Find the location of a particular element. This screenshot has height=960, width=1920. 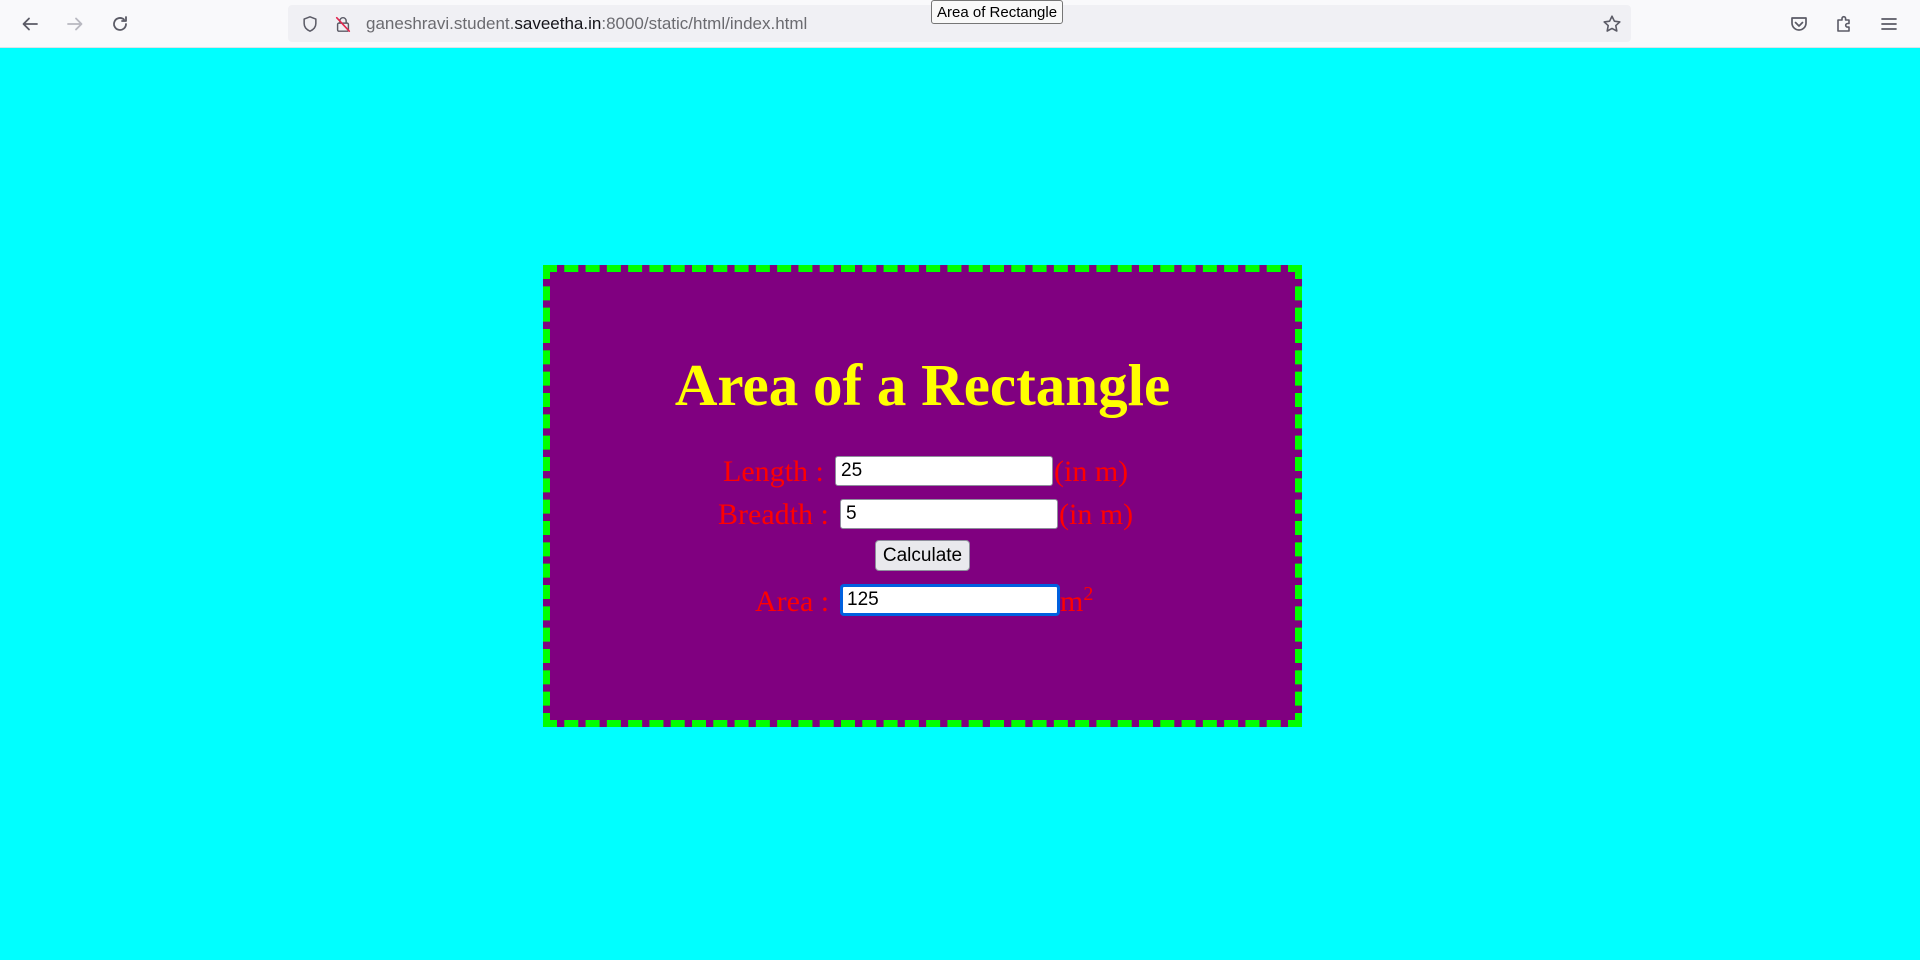

breadth-label: Breadth : is located at coordinates (773, 514).